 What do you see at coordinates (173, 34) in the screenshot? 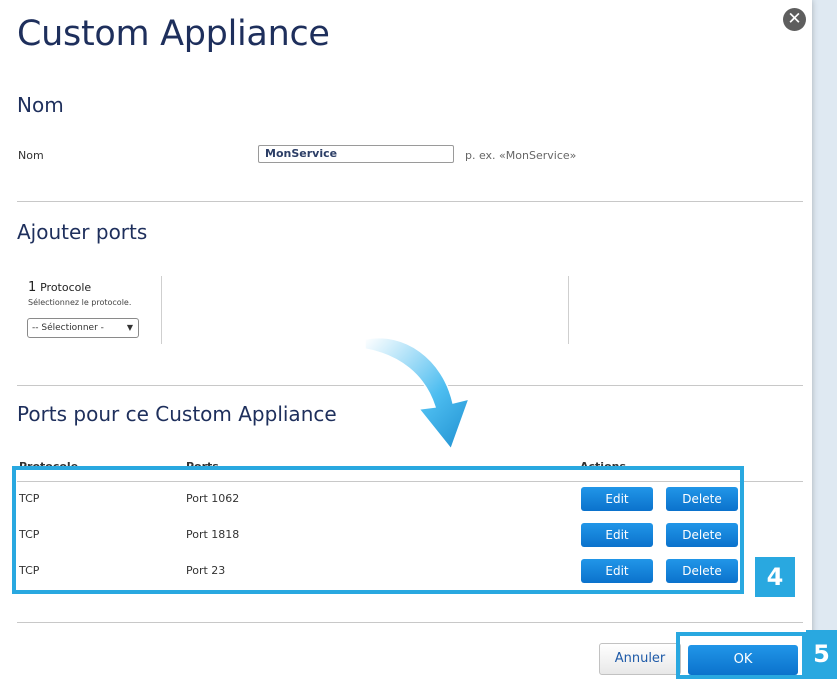
I see `dialog-title: Custom Appliance` at bounding box center [173, 34].